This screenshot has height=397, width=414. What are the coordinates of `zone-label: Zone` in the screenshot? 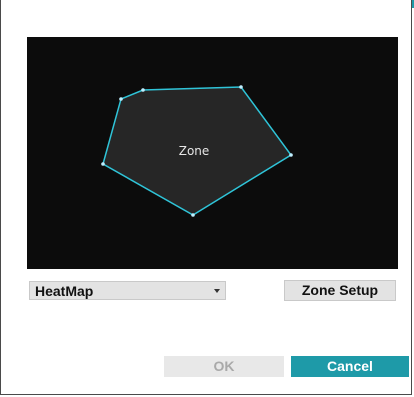 It's located at (194, 151).